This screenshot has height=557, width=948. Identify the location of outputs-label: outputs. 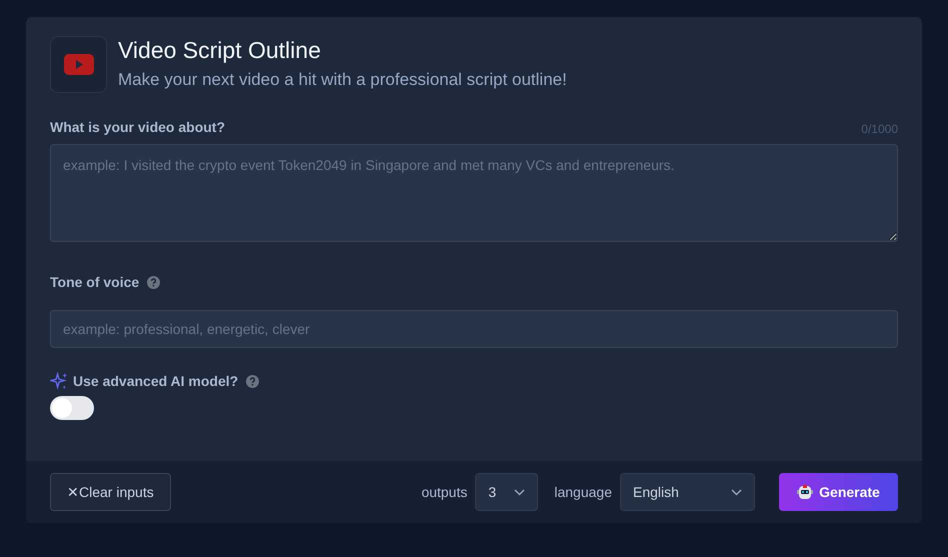
(444, 492).